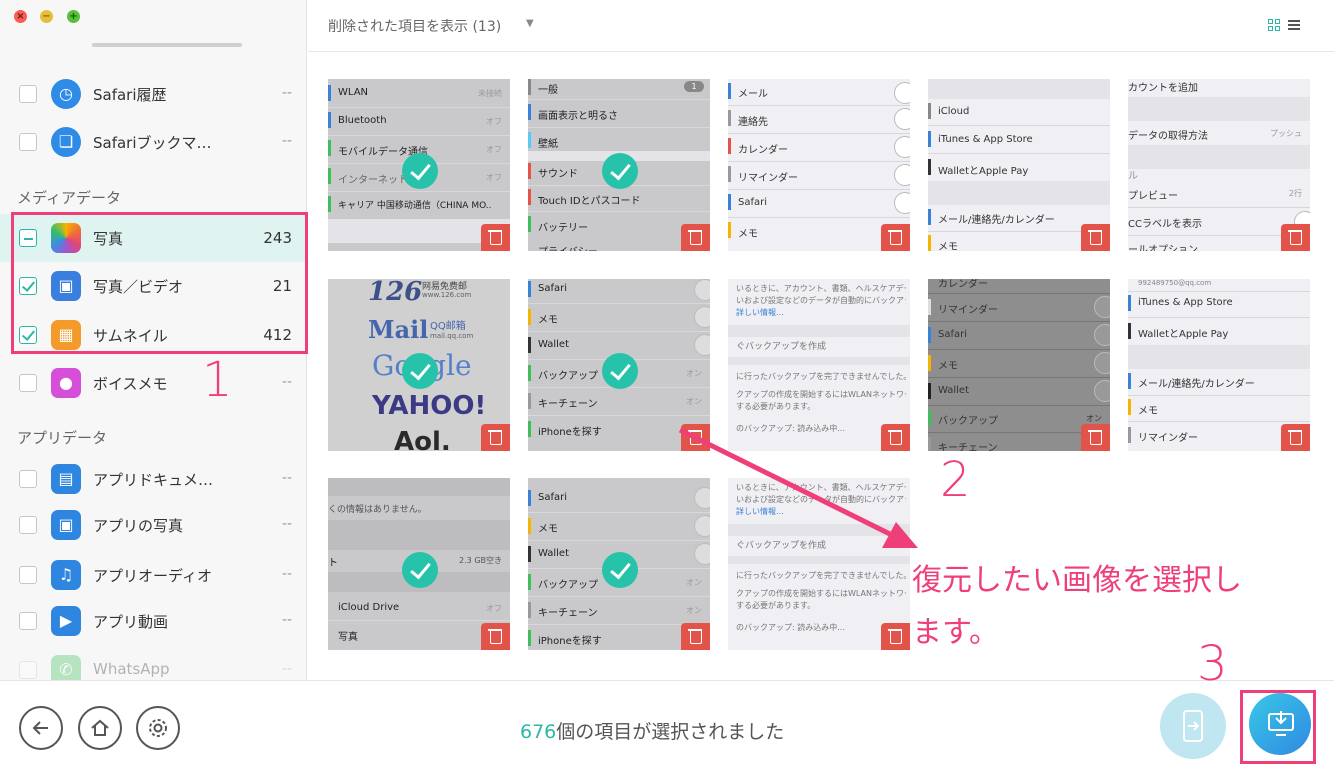 The image size is (1334, 774). What do you see at coordinates (138, 526) in the screenshot?
I see `sidebar-item-label: アプリの写真` at bounding box center [138, 526].